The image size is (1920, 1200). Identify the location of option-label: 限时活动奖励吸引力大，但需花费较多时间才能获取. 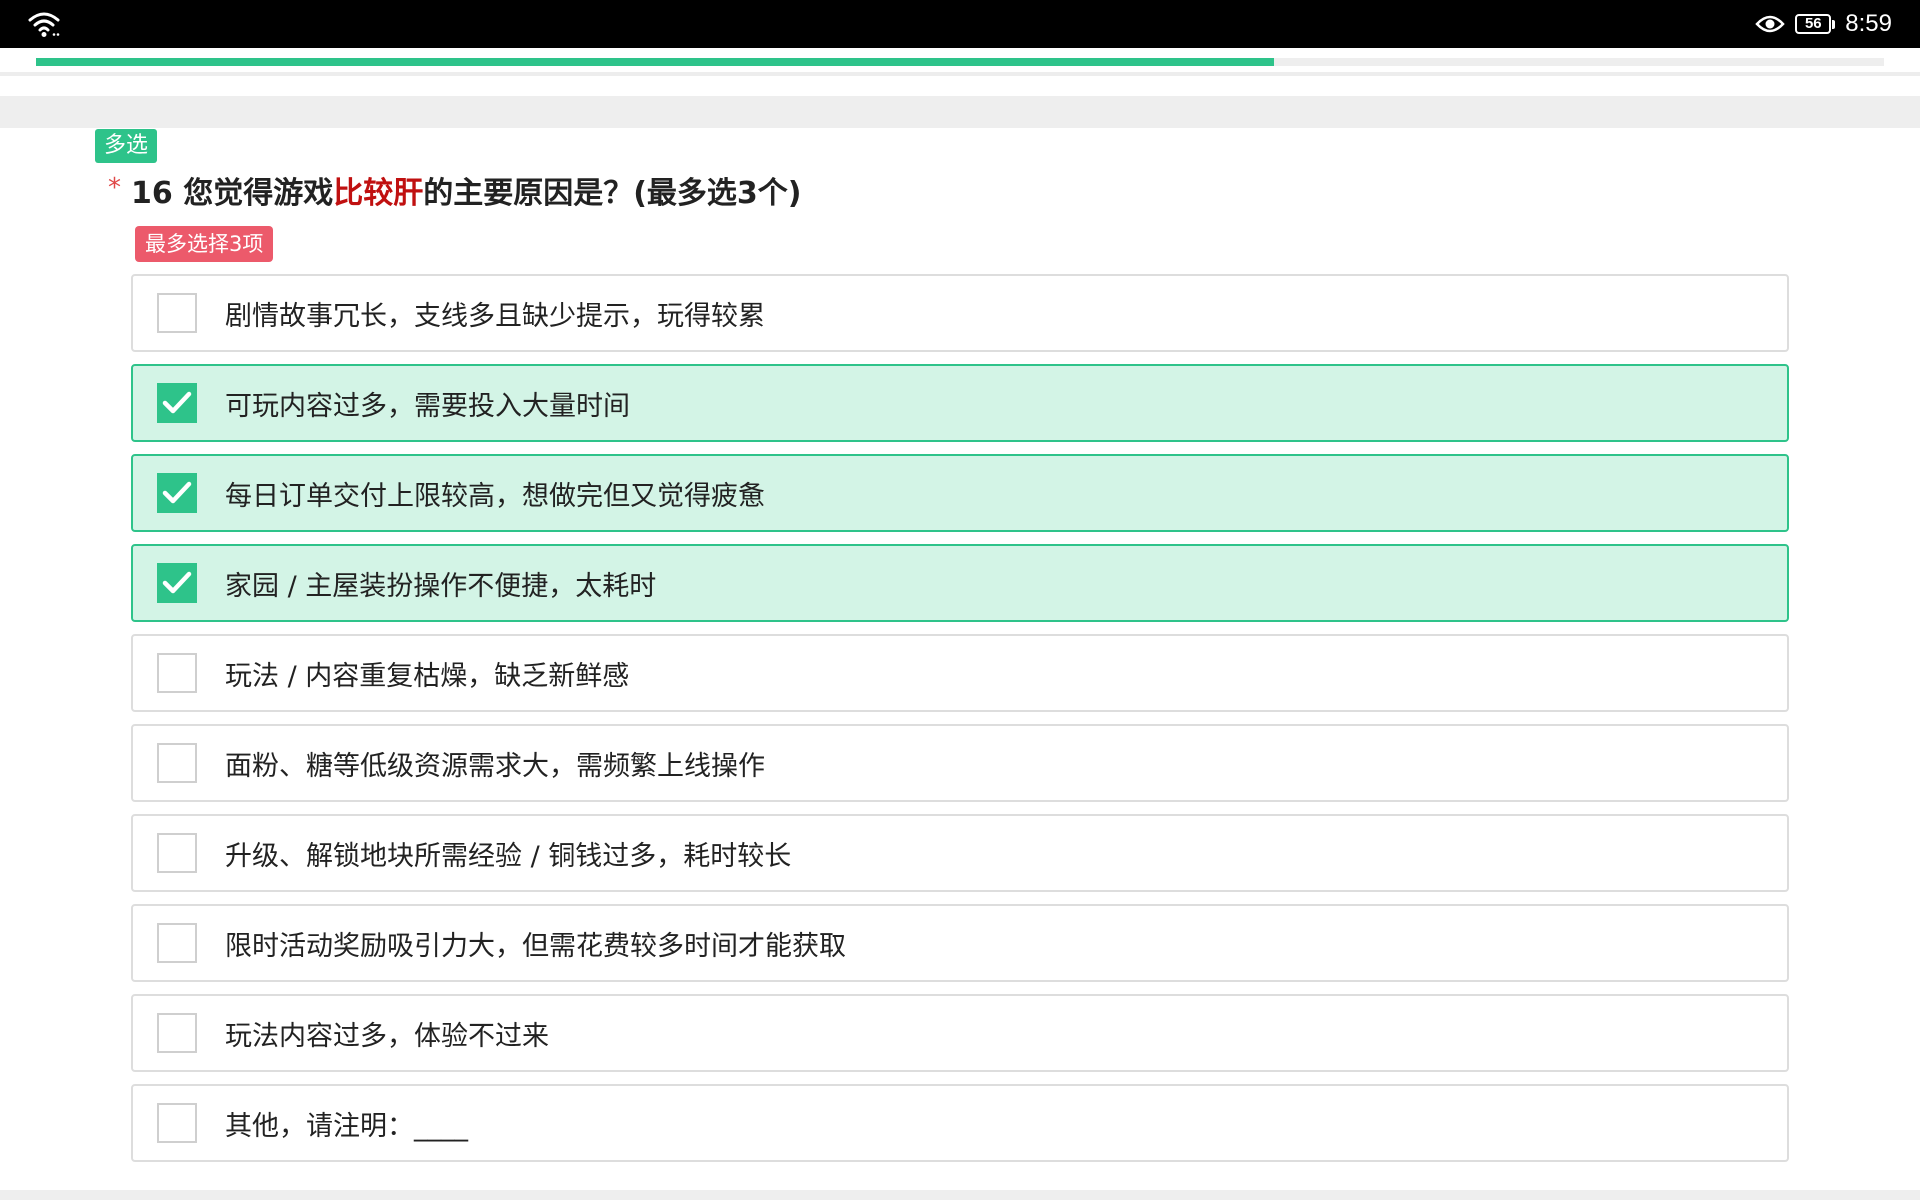
(535, 946).